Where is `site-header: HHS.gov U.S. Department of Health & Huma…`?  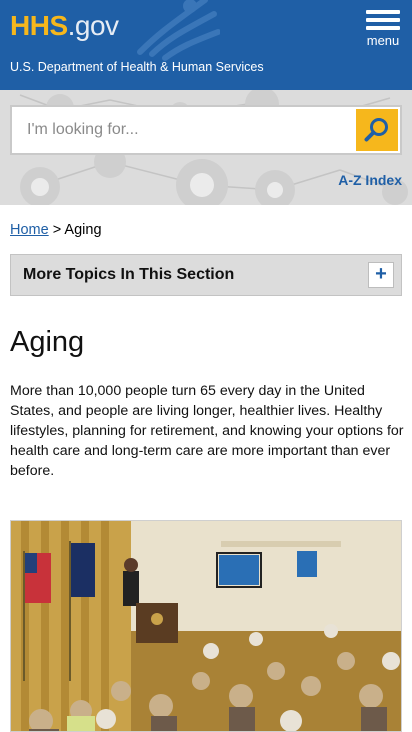
site-header: HHS.gov U.S. Department of Health & Huma… is located at coordinates (206, 45).